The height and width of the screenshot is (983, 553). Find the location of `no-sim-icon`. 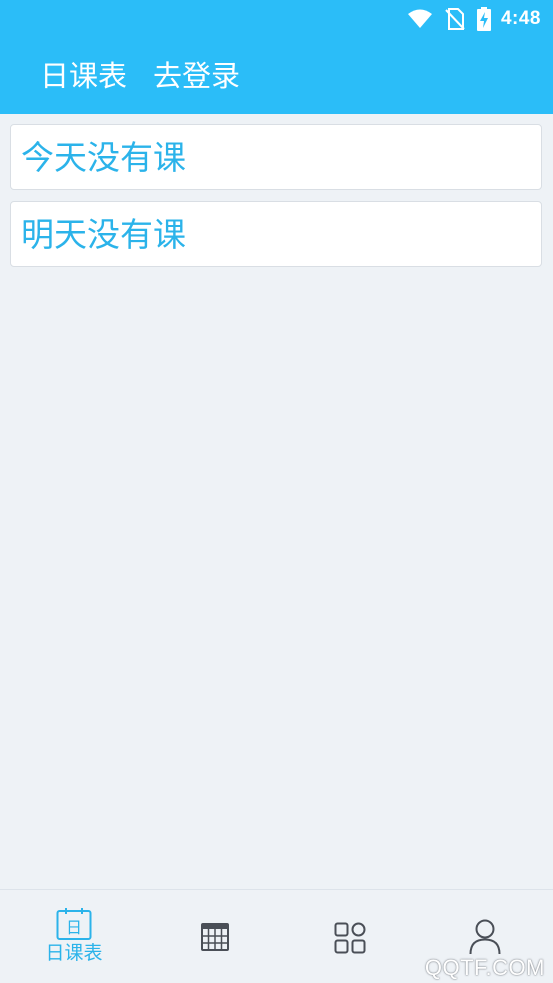

no-sim-icon is located at coordinates (455, 19).